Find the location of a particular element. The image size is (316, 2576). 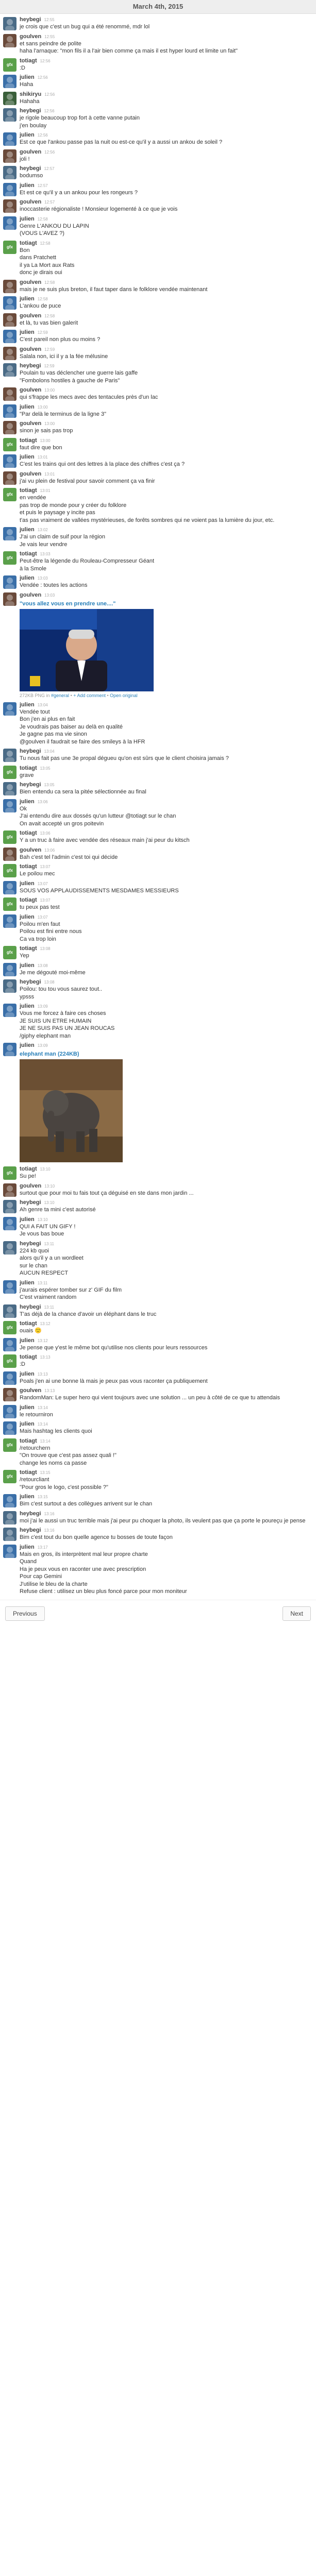

username: shikiryu is located at coordinates (30, 94).